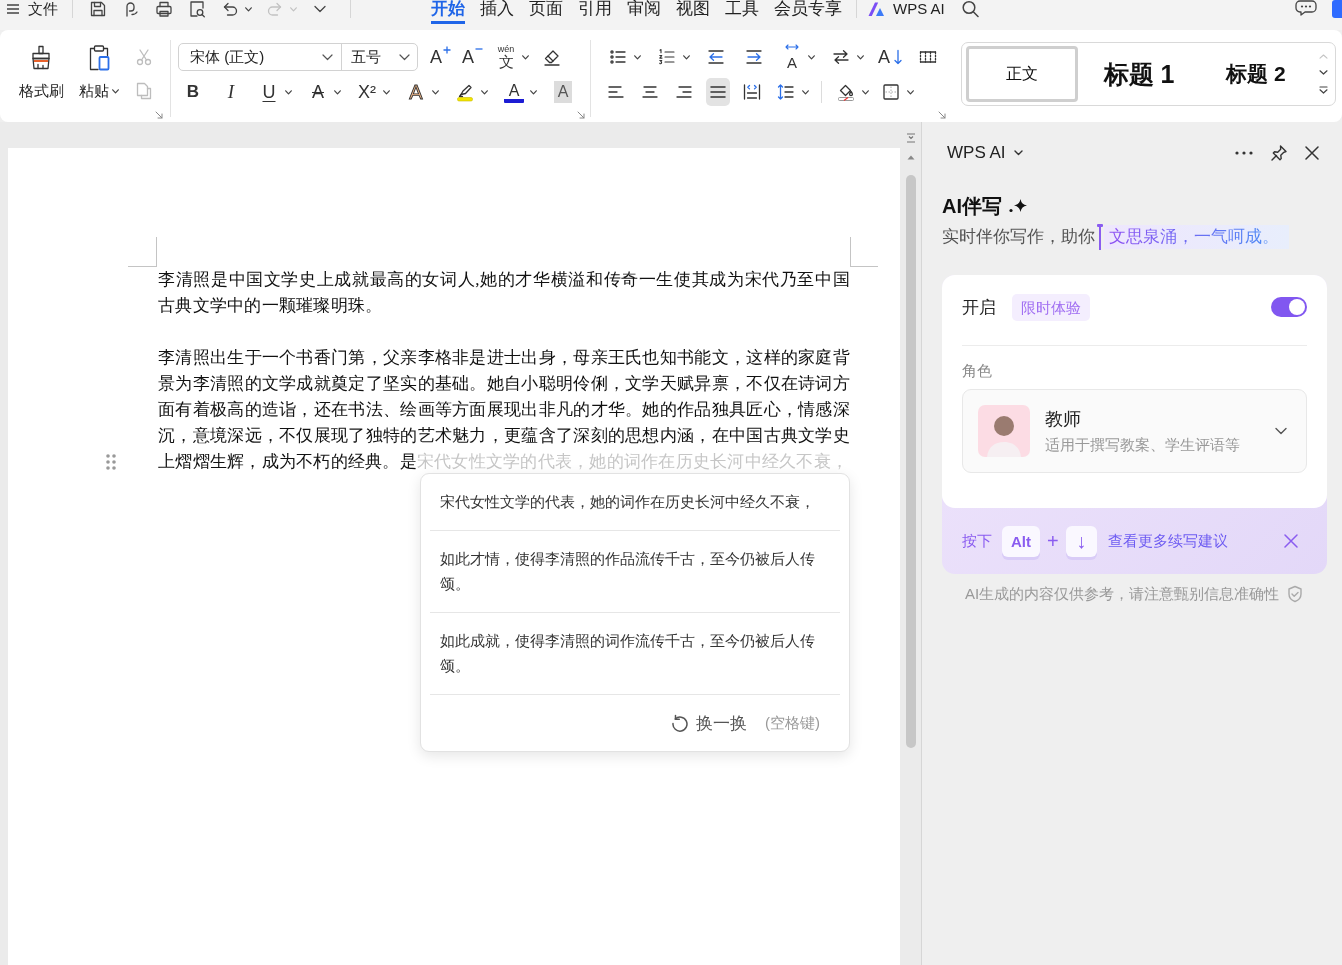 This screenshot has width=1342, height=965. What do you see at coordinates (792, 723) in the screenshot?
I see `shortcut-hint: (空格键)` at bounding box center [792, 723].